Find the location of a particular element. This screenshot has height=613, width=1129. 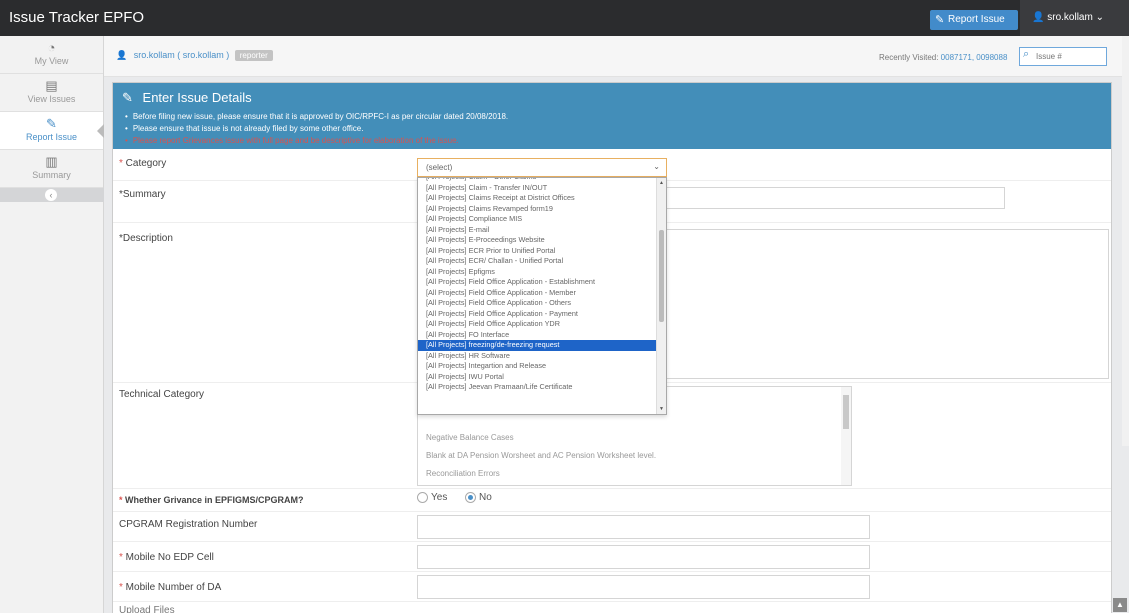

mobile-da-input is located at coordinates (643, 587).